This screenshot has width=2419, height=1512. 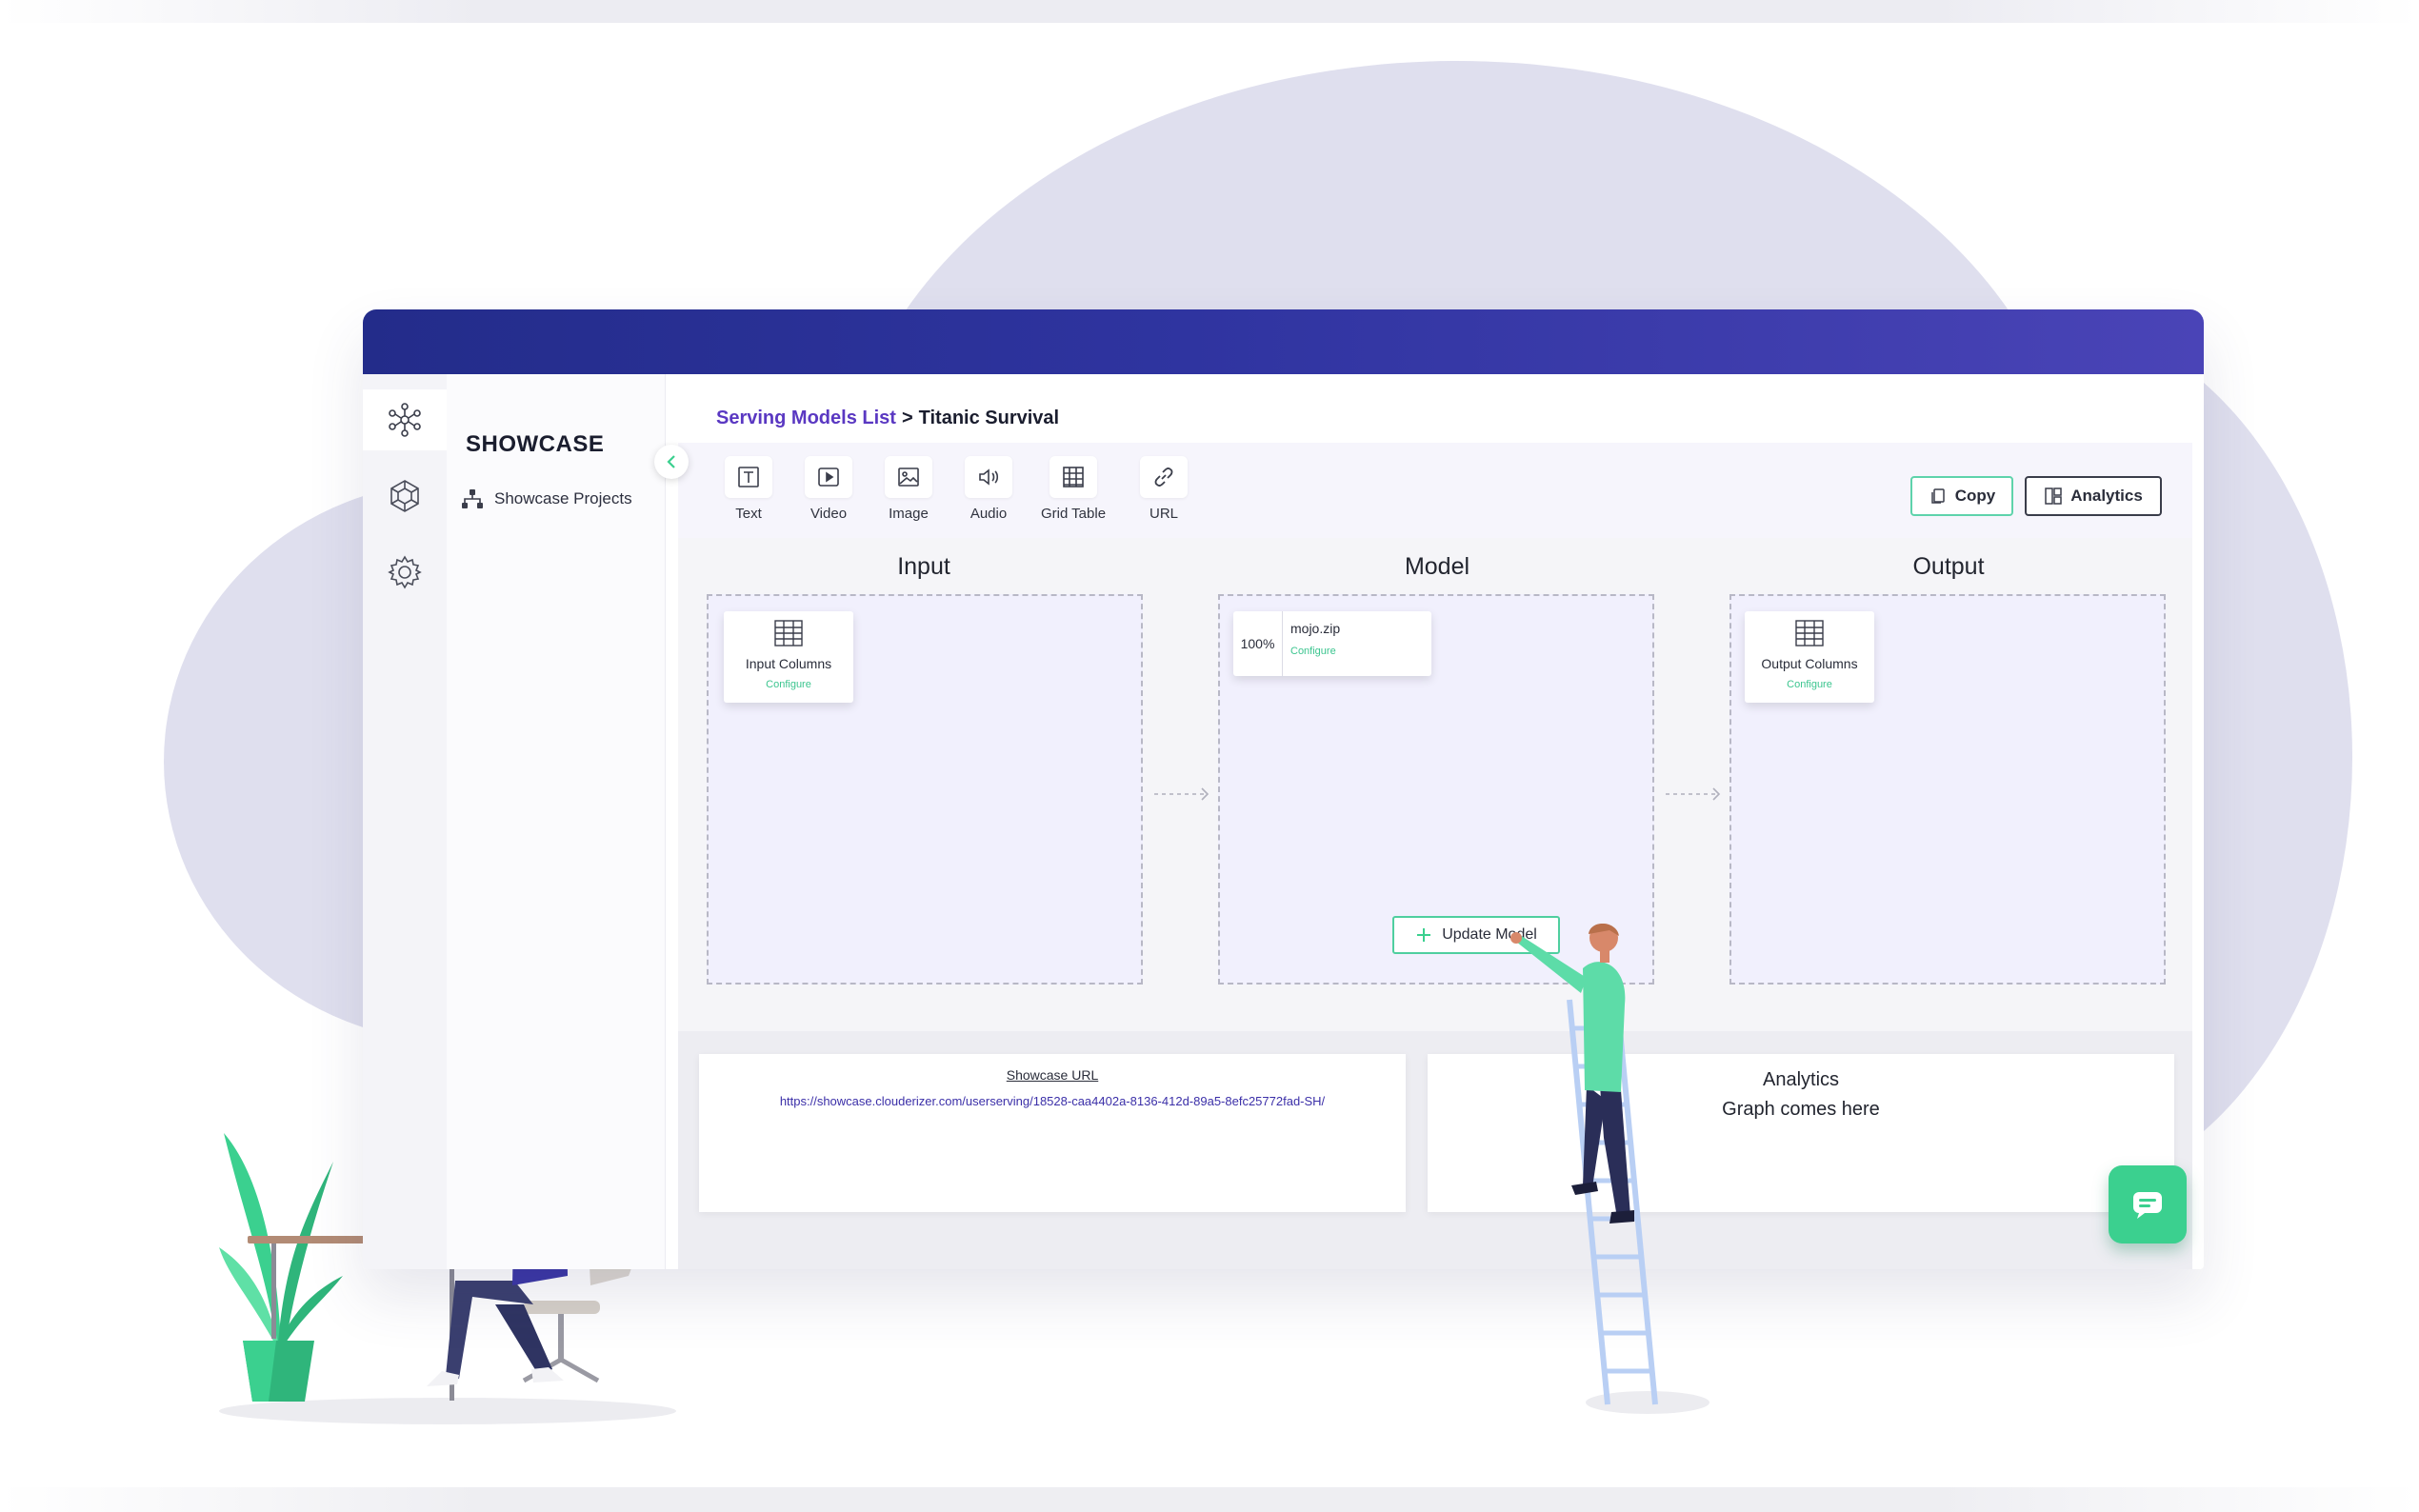 I want to click on nav-panel: SHOWCASE Showcase Projects, so click(x=556, y=821).